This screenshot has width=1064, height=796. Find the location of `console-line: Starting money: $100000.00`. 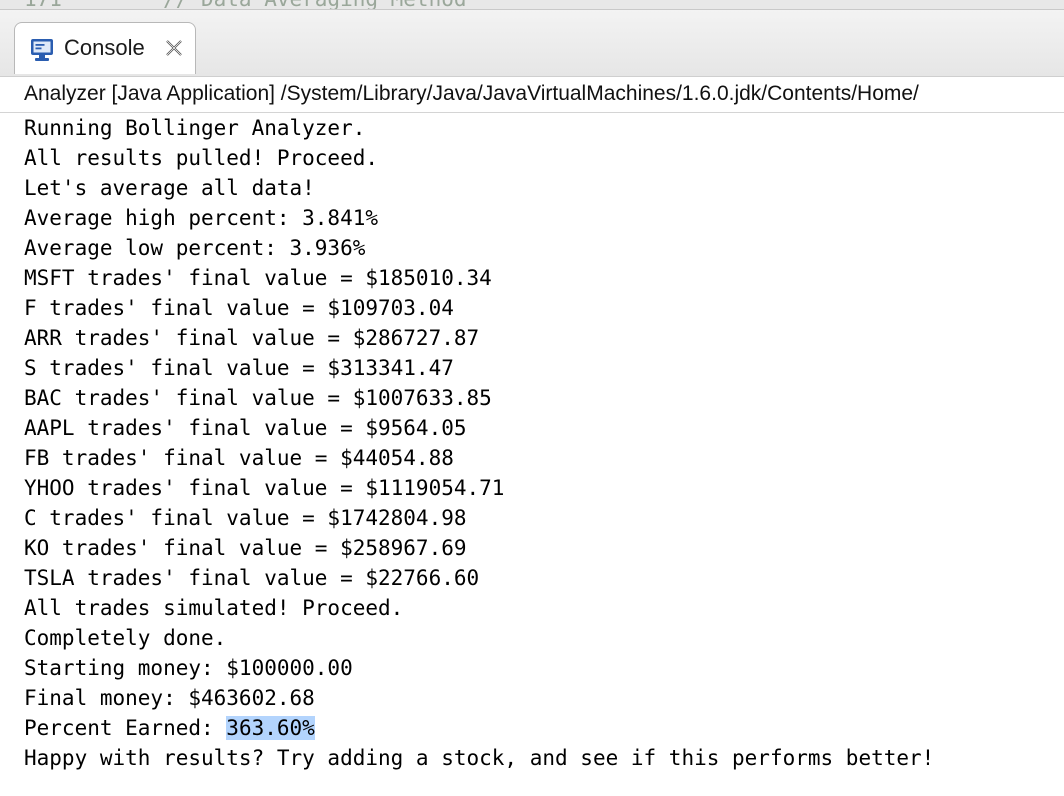

console-line: Starting money: $100000.00 is located at coordinates (188, 668).